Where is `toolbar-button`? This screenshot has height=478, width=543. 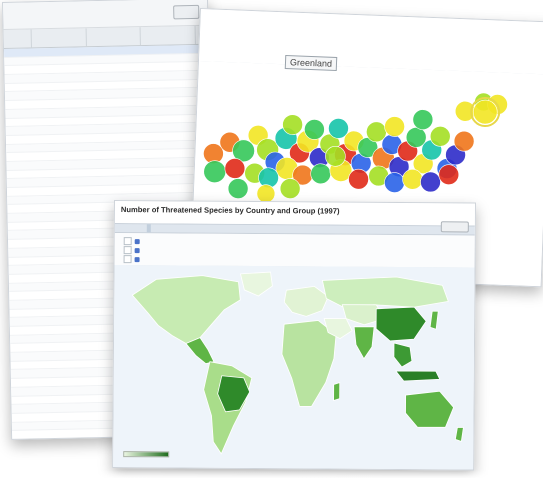
toolbar-button is located at coordinates (186, 12).